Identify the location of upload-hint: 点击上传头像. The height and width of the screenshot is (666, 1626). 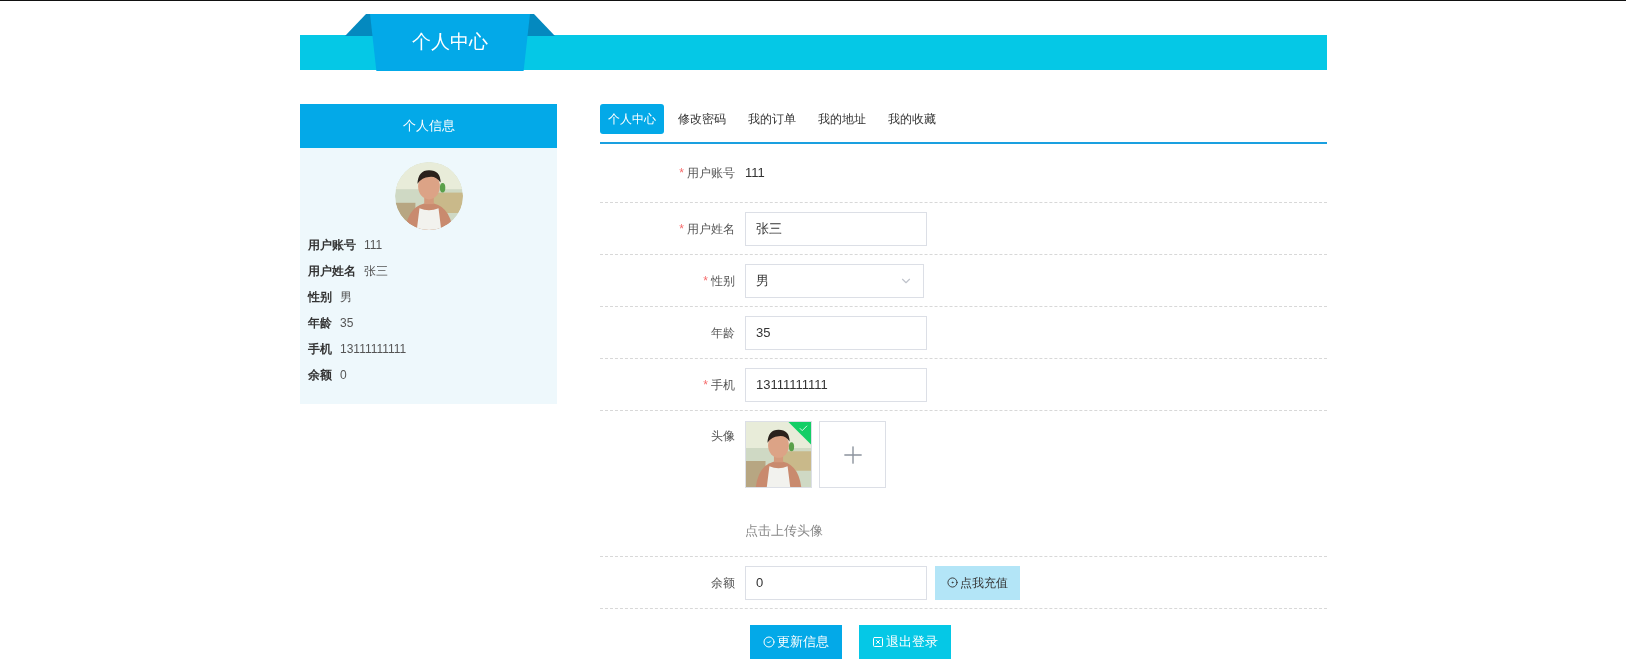
(784, 531).